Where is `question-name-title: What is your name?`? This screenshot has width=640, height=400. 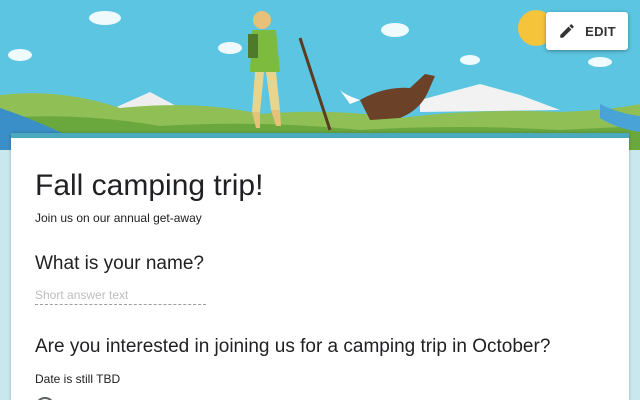 question-name-title: What is your name? is located at coordinates (119, 263).